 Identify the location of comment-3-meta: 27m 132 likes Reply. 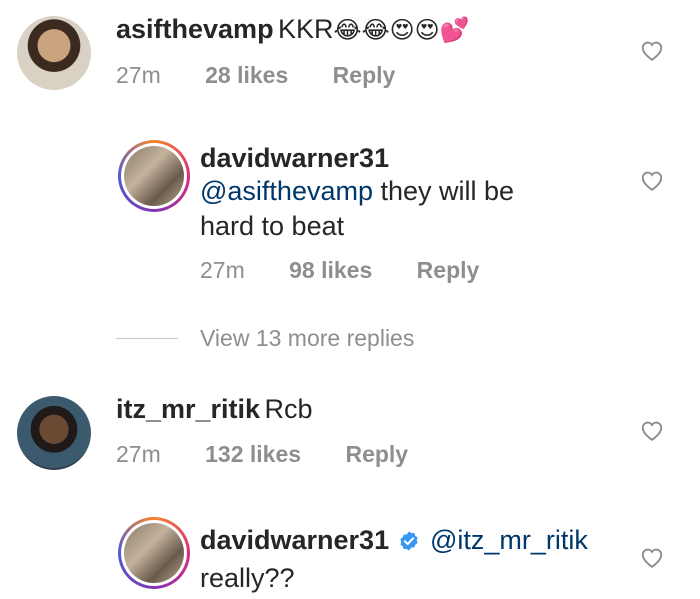
(262, 454).